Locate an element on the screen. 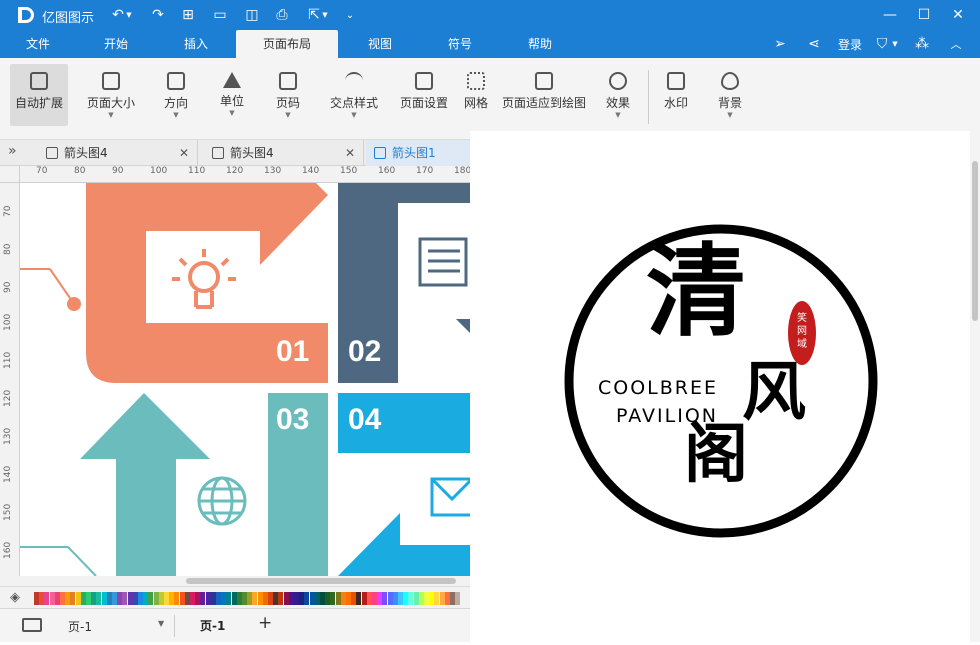 This screenshot has height=645, width=980. menu-help: 帮助 is located at coordinates (540, 44).